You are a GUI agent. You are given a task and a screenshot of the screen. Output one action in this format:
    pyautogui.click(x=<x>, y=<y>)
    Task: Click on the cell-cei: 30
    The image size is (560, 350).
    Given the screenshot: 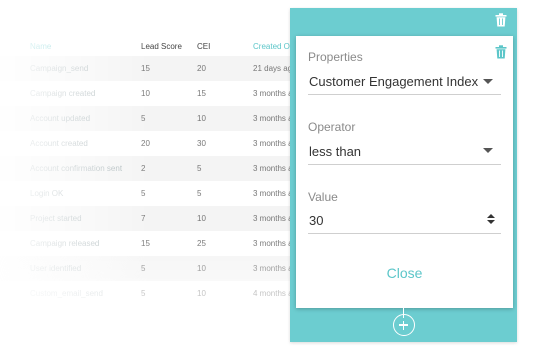 What is the action you would take?
    pyautogui.click(x=201, y=143)
    